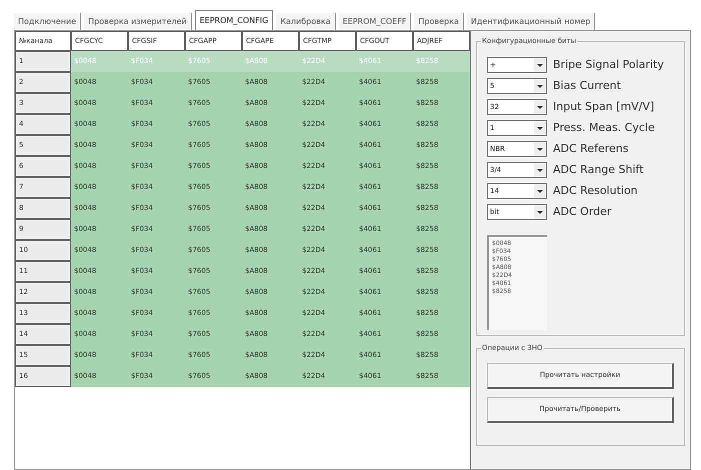 Image resolution: width=701 pixels, height=470 pixels. What do you see at coordinates (595, 190) in the screenshot?
I see `setting-label: ADC Resolution` at bounding box center [595, 190].